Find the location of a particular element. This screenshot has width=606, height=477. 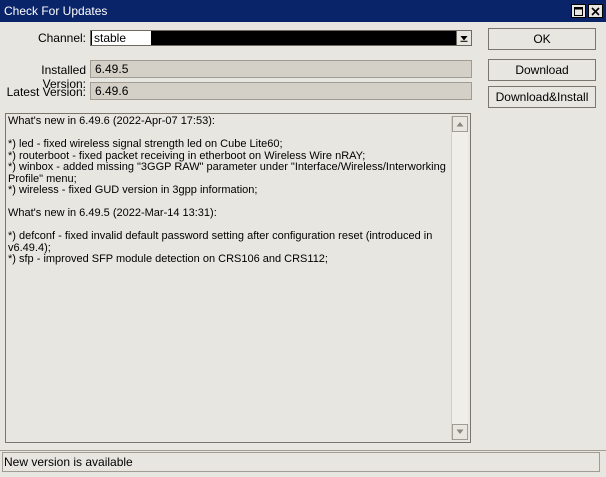

scroll-down-icon is located at coordinates (460, 431).